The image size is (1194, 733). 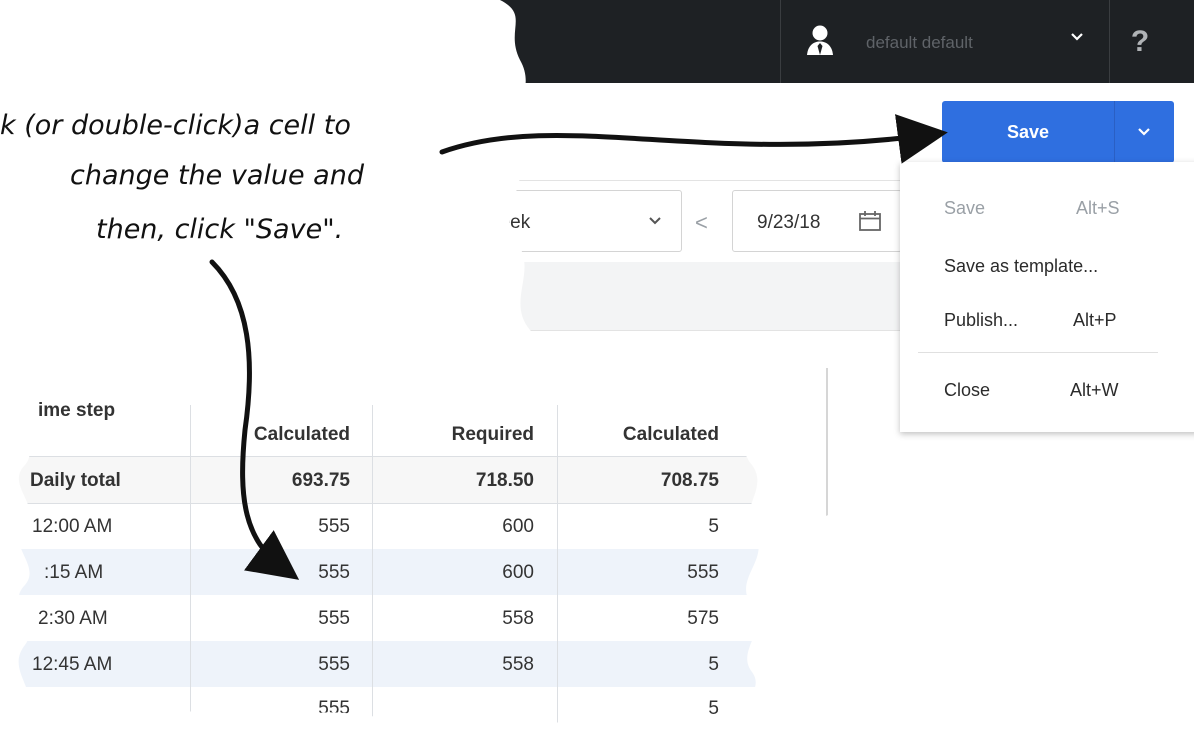 I want to click on arrow-to-save-button, so click(x=693, y=139).